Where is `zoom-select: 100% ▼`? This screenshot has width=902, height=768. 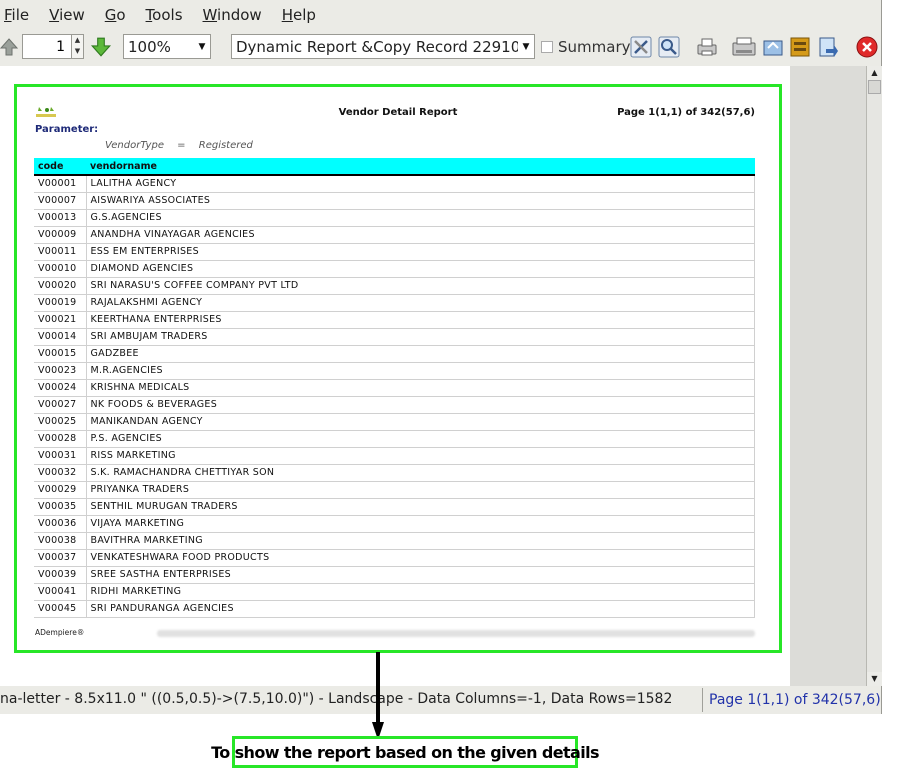
zoom-select: 100% ▼ is located at coordinates (167, 46).